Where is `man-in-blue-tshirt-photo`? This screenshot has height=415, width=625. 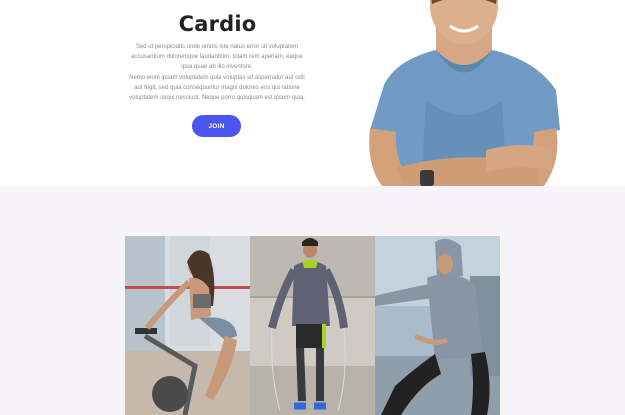 man-in-blue-tshirt-photo is located at coordinates (464, 93).